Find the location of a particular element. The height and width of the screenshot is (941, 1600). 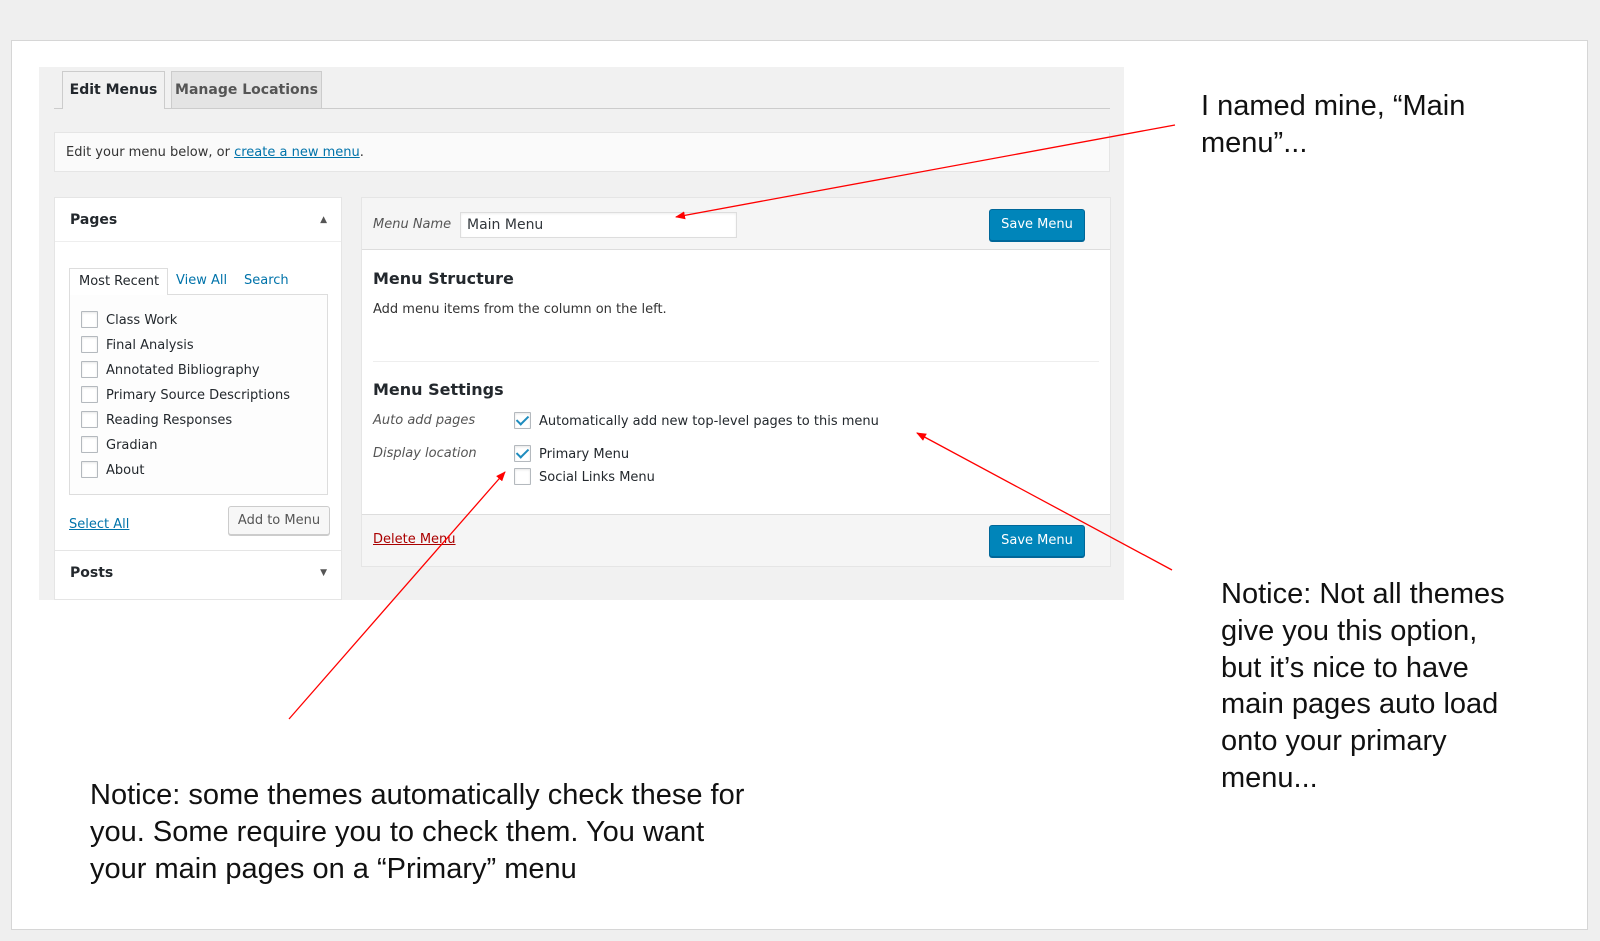

arrow-to-auto-add is located at coordinates (1044, 501).